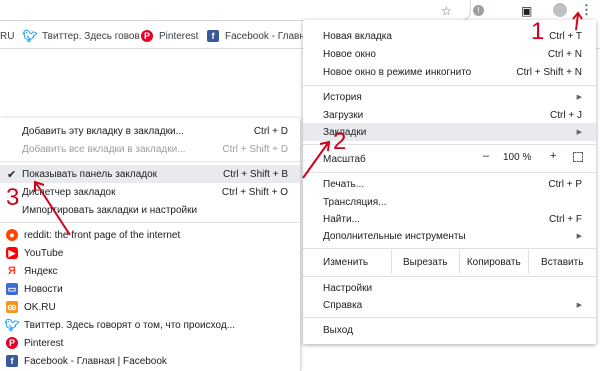 The height and width of the screenshot is (371, 600). Describe the element at coordinates (538, 31) in the screenshot. I see `annotation-step-1: 1` at that location.